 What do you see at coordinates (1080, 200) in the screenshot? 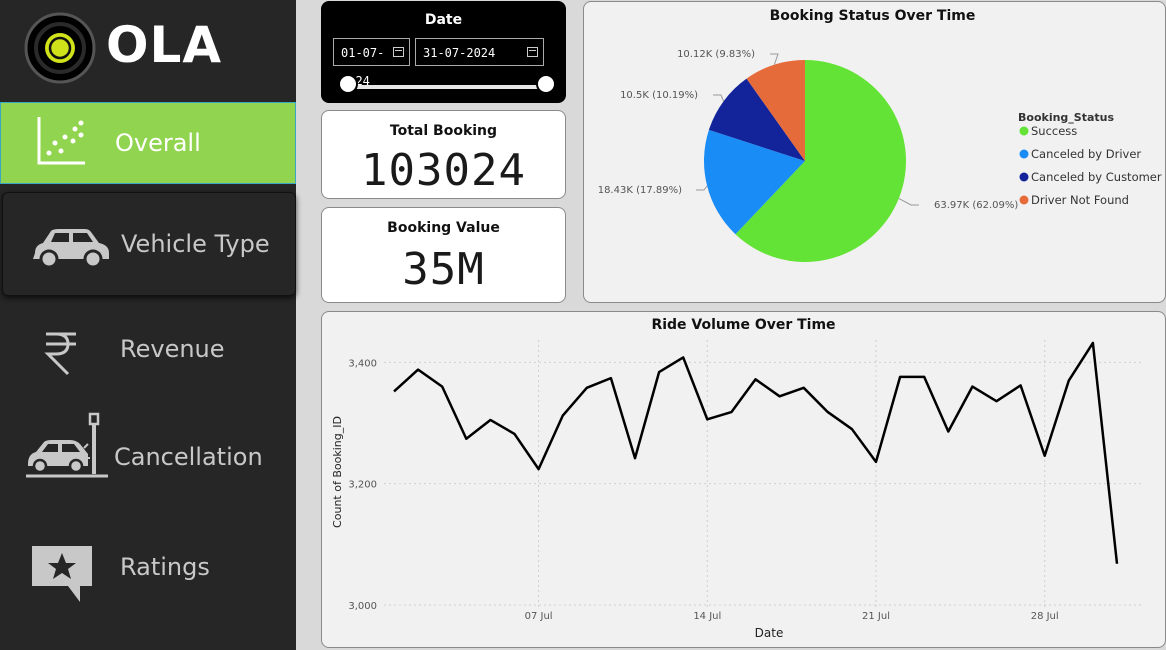
I see `legend-entry: Driver Not Found` at bounding box center [1080, 200].